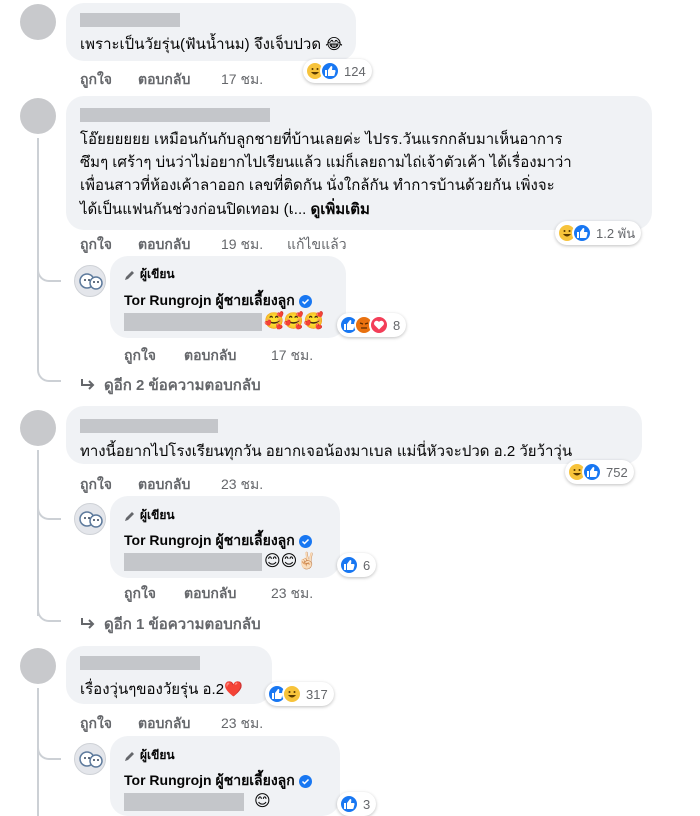  I want to click on reaction-summary: 317, so click(299, 694).